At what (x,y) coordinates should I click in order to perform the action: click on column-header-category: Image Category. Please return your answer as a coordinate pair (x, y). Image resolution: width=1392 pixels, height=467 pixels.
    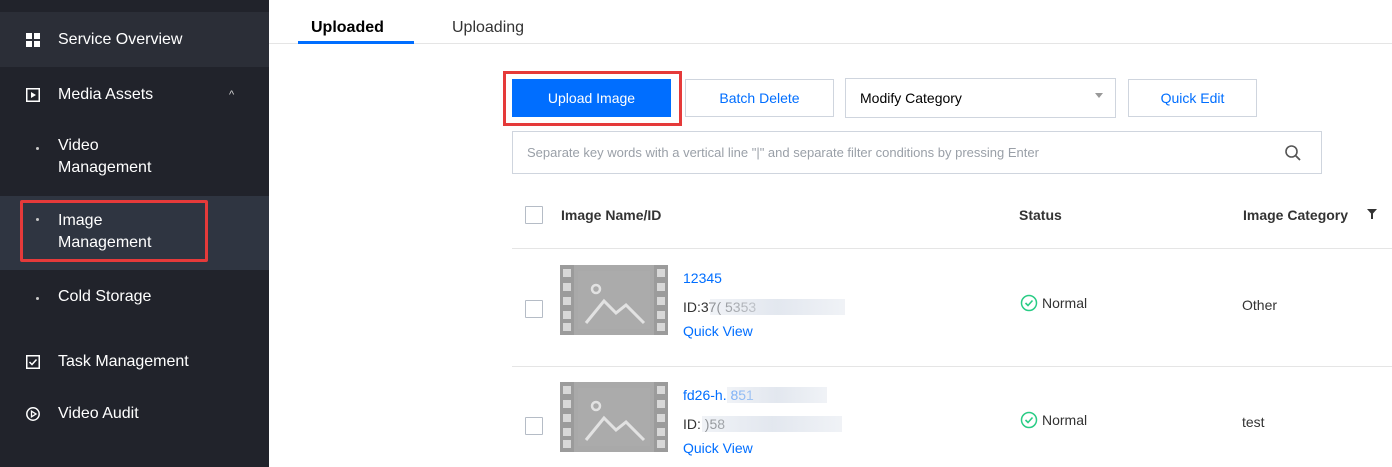
    Looking at the image, I should click on (1296, 215).